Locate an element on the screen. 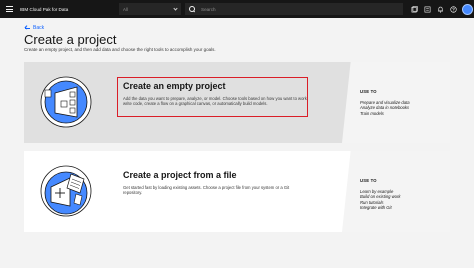 The height and width of the screenshot is (268, 474). use-to-item: Train models is located at coordinates (372, 113).